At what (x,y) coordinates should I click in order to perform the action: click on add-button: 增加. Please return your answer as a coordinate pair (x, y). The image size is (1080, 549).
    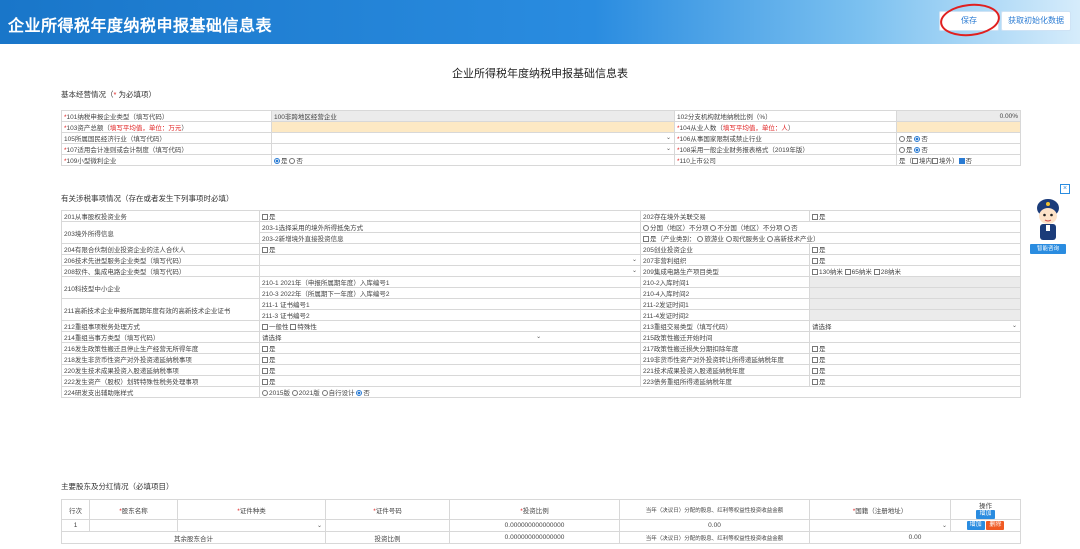
    Looking at the image, I should click on (975, 525).